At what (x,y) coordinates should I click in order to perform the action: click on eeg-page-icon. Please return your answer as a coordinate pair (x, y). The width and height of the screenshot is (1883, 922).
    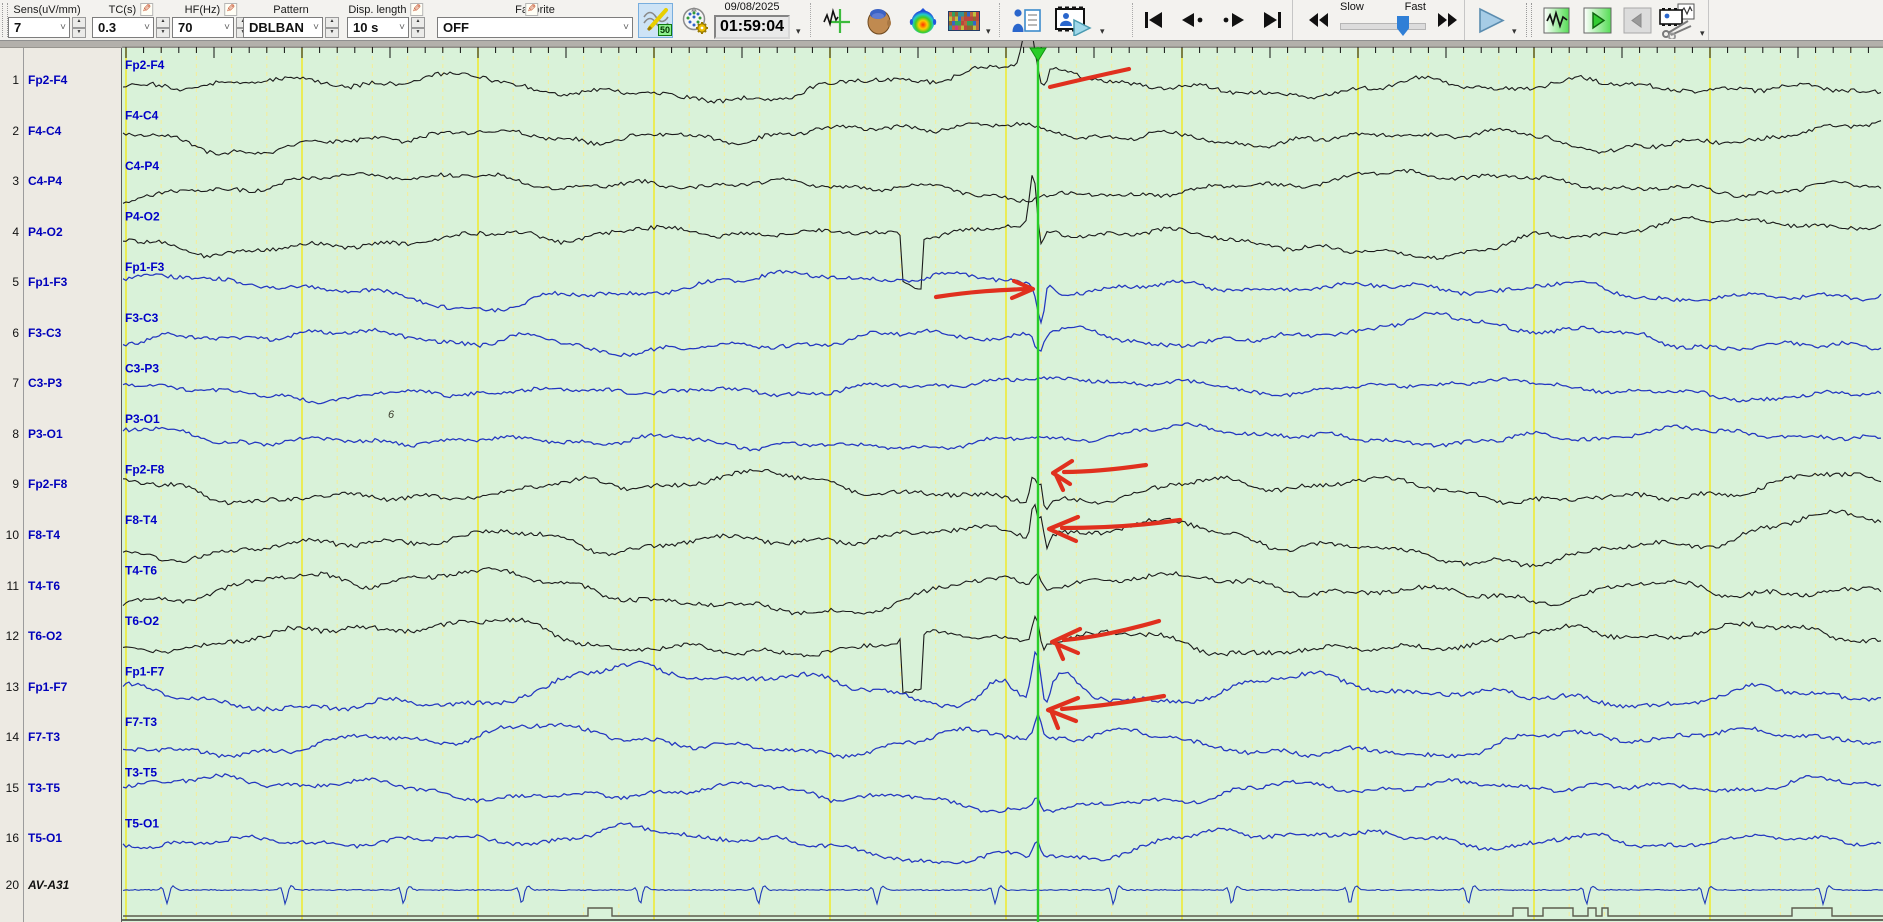
    Looking at the image, I should click on (1556, 20).